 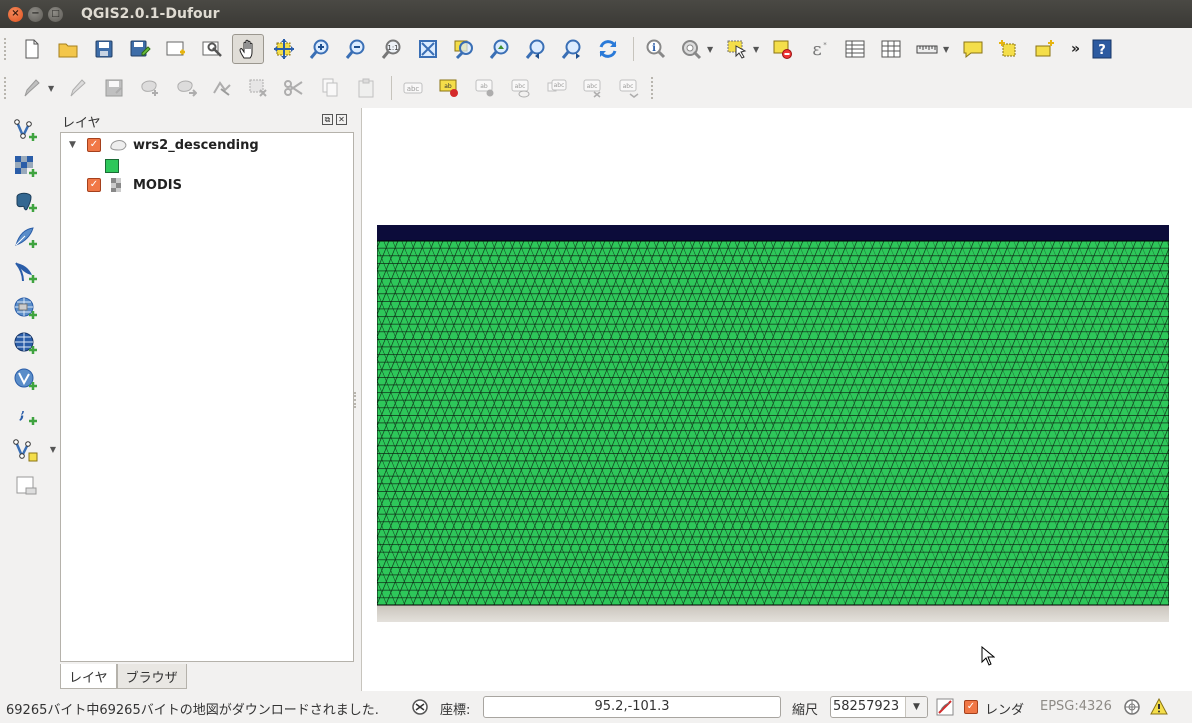 I want to click on add-wms-layer-button, so click(x=26, y=309).